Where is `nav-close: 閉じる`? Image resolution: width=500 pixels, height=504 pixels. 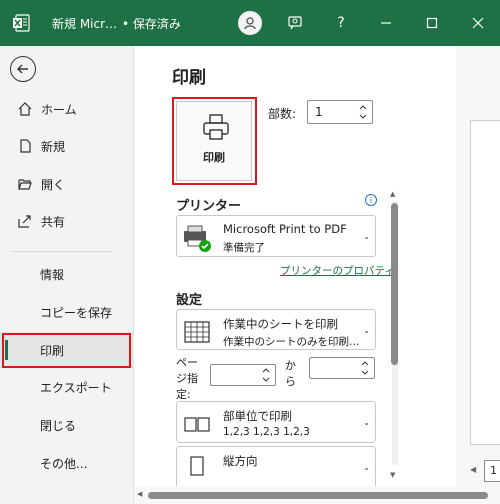
nav-close: 閉じる is located at coordinates (67, 425).